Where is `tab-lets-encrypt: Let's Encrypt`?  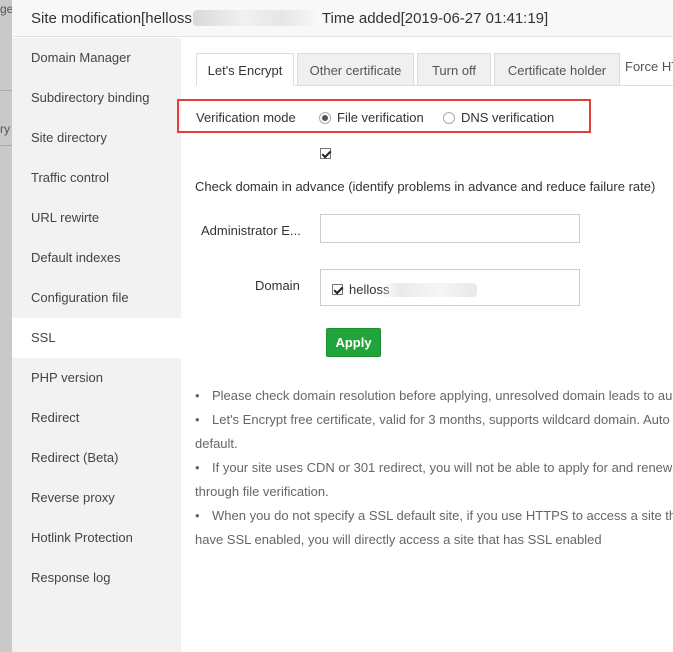 tab-lets-encrypt: Let's Encrypt is located at coordinates (245, 69).